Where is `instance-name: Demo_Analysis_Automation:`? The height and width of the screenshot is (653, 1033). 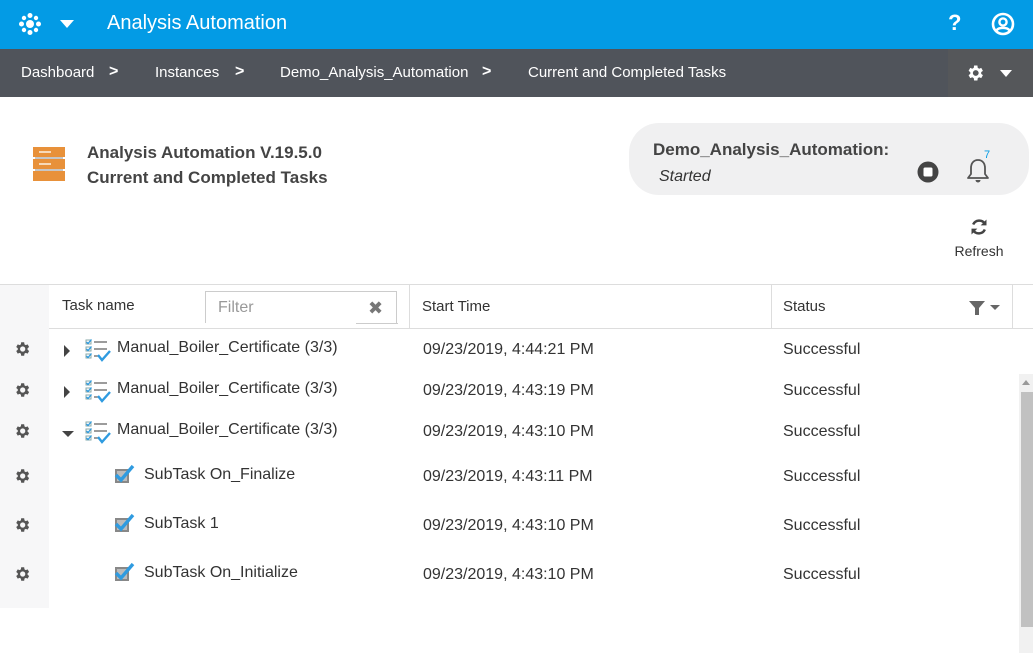
instance-name: Demo_Analysis_Automation: is located at coordinates (771, 149).